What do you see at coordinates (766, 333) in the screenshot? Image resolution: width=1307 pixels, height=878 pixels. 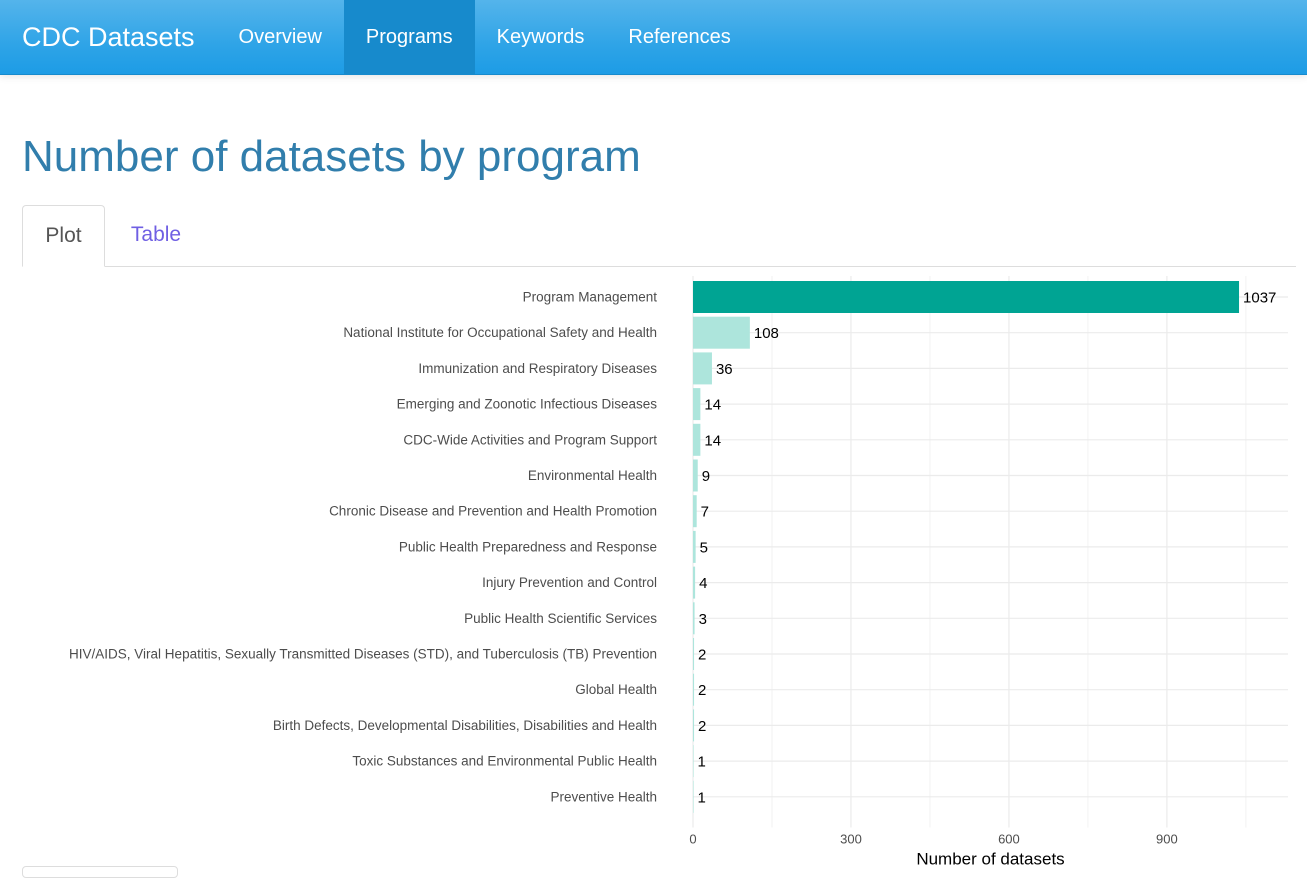 I see `data-label: 108` at bounding box center [766, 333].